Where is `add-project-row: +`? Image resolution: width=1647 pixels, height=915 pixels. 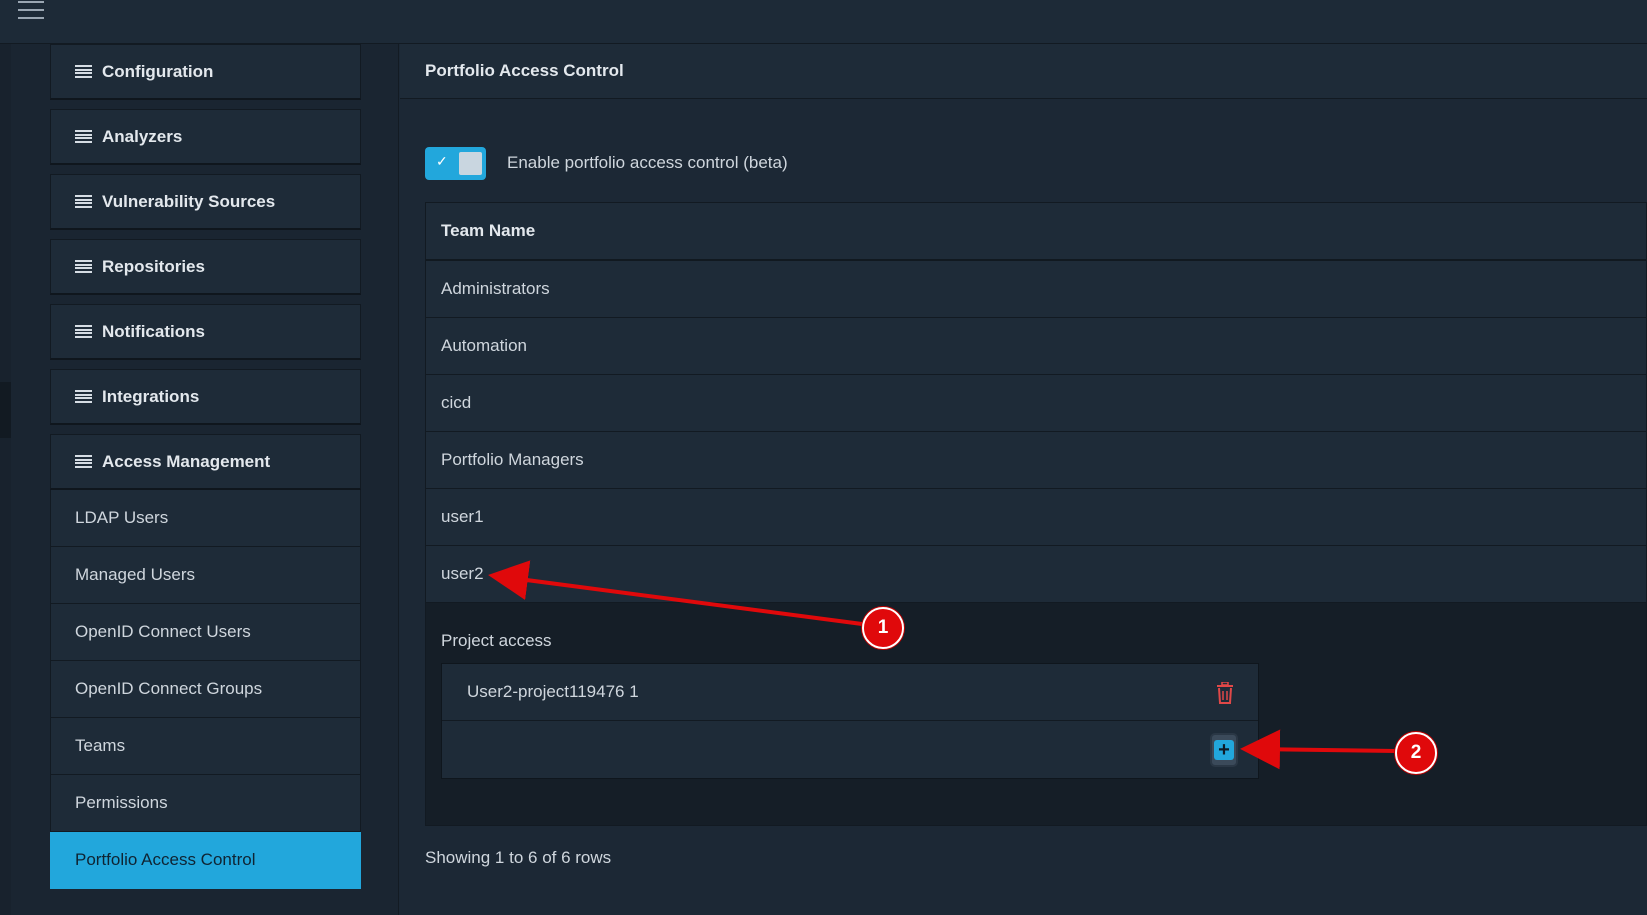
add-project-row: + is located at coordinates (850, 750).